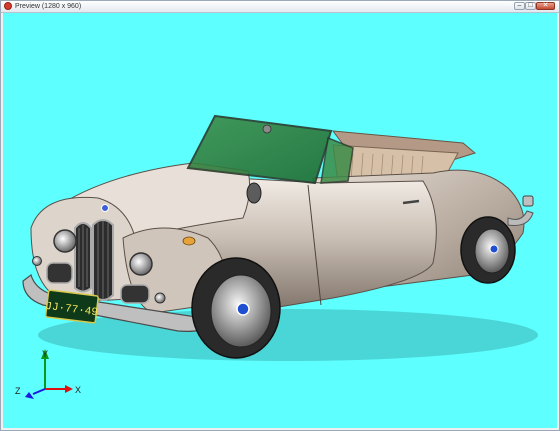  What do you see at coordinates (18, 391) in the screenshot?
I see `z-axis-label: Z` at bounding box center [18, 391].